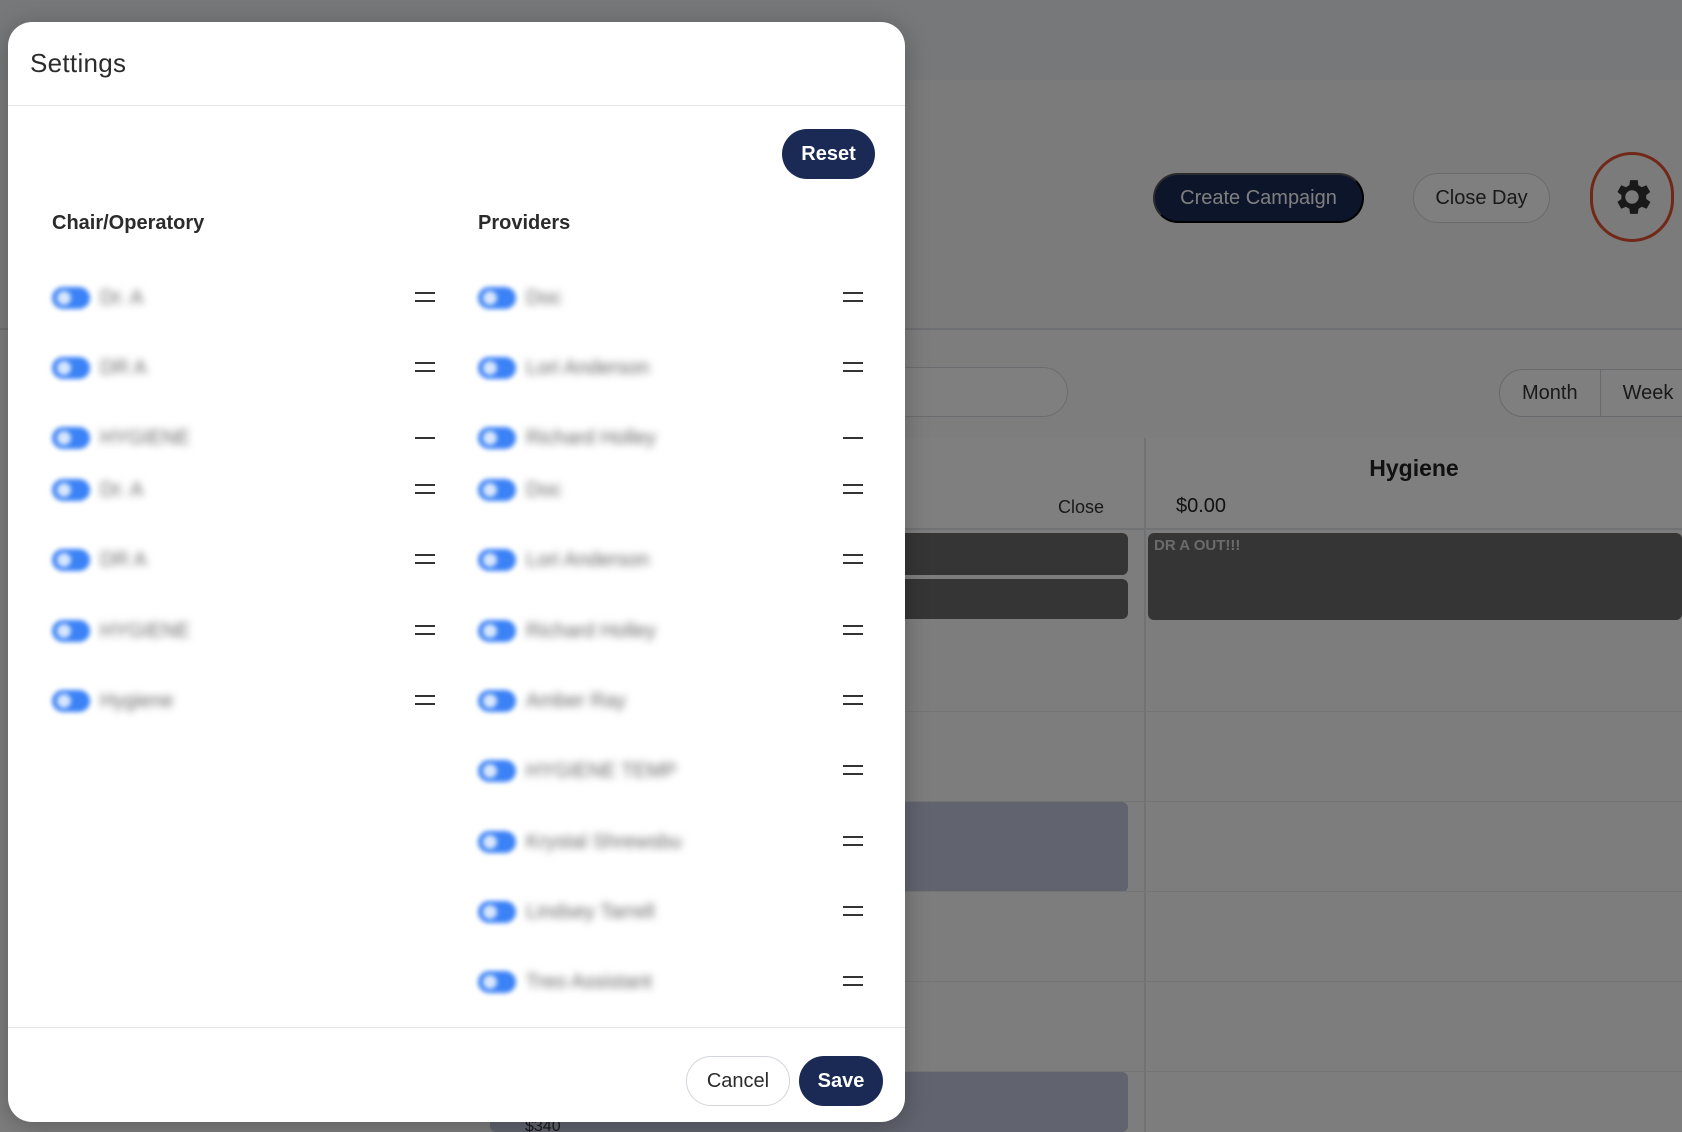 This screenshot has width=1682, height=1132. I want to click on provider-name: Krystal Shrewsbu, so click(604, 842).